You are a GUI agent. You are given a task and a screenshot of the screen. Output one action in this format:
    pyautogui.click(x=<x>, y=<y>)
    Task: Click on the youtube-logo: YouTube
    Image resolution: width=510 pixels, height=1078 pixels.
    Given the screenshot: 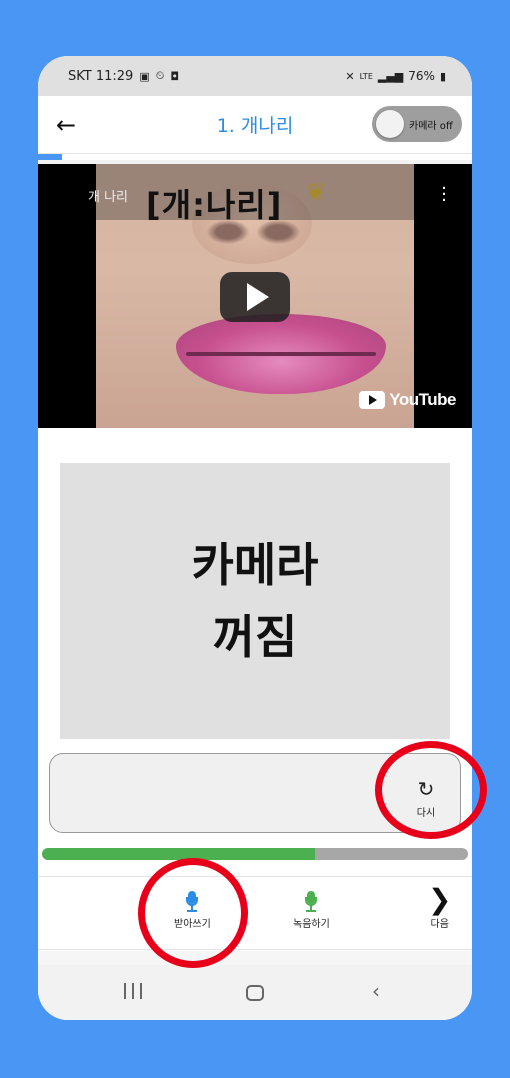 What is the action you would take?
    pyautogui.click(x=407, y=400)
    